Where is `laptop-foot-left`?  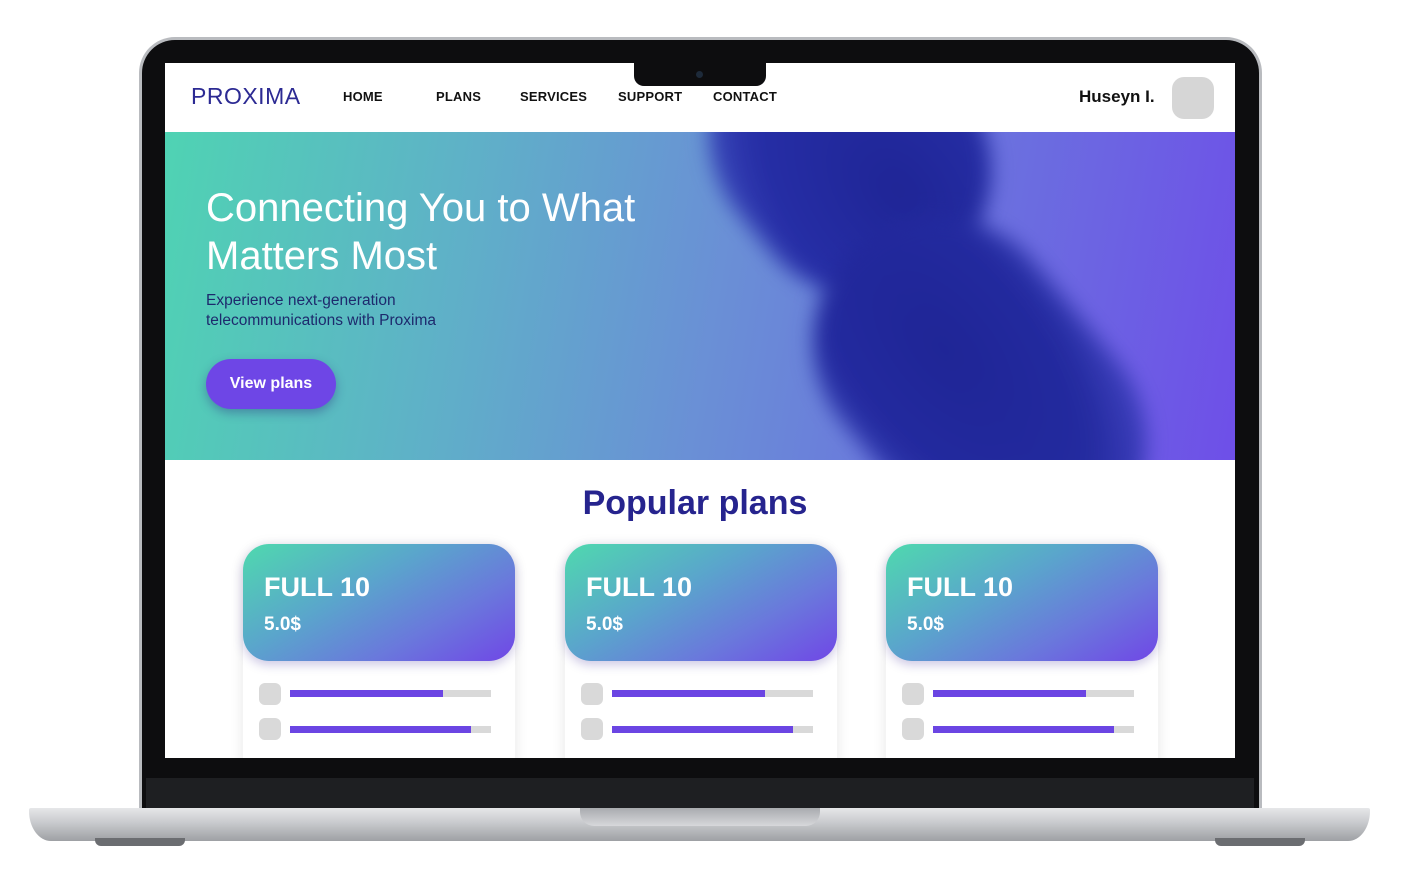
laptop-foot-left is located at coordinates (140, 842).